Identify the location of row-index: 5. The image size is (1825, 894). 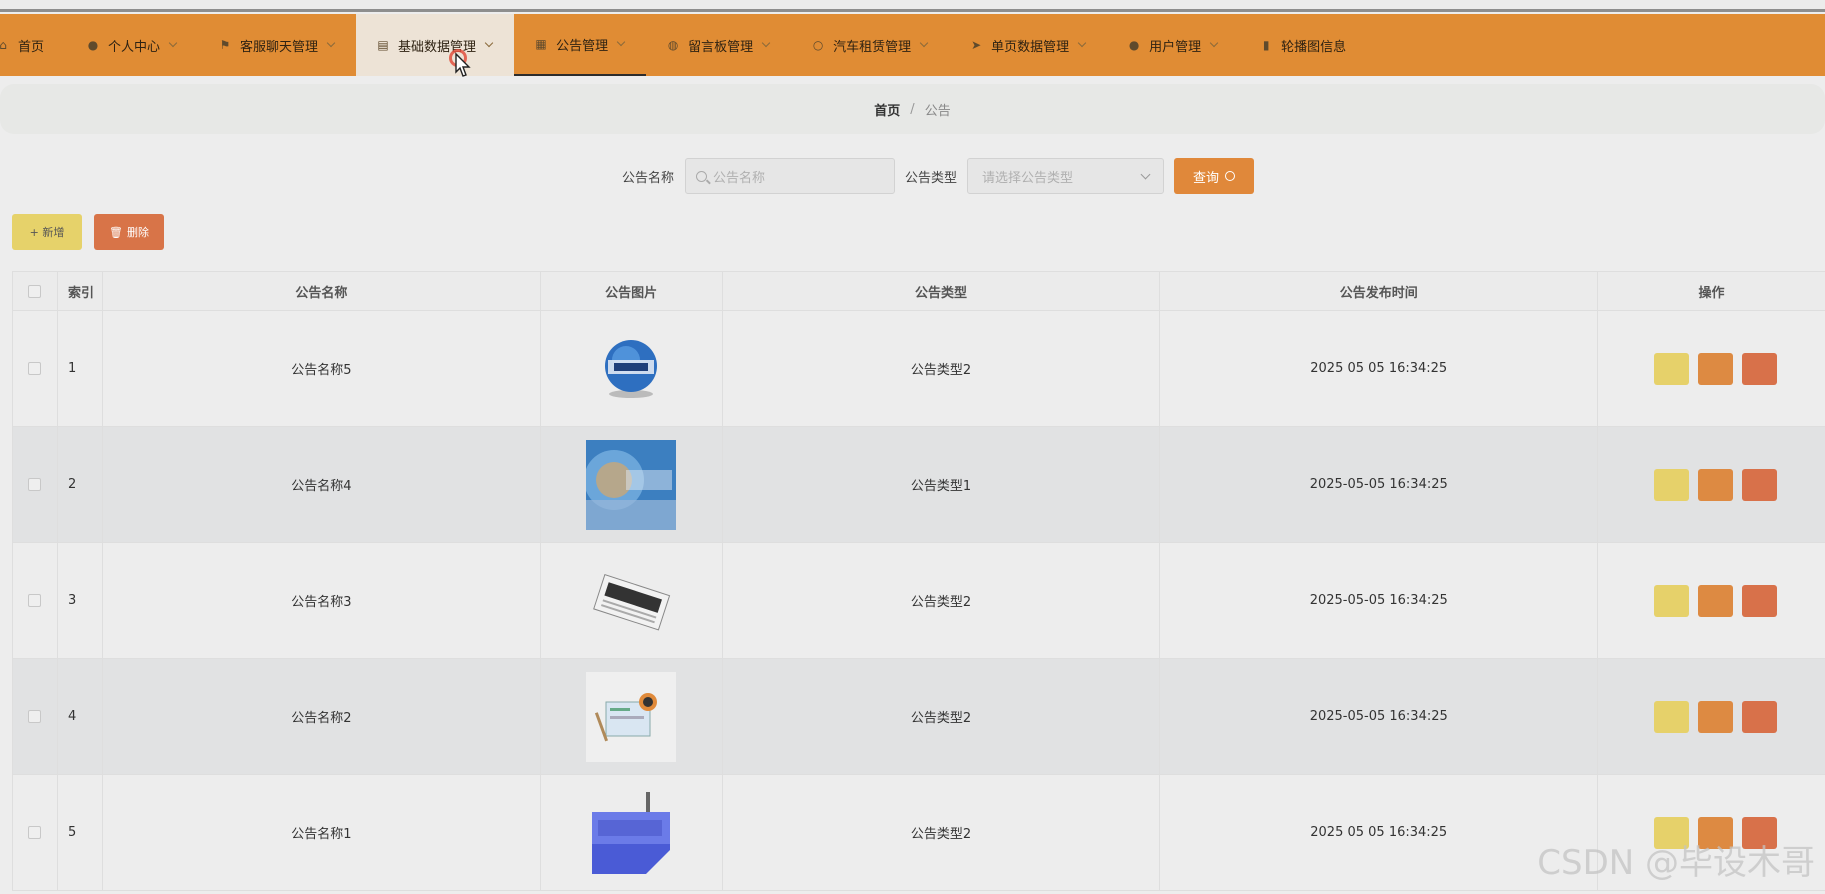
(80, 832).